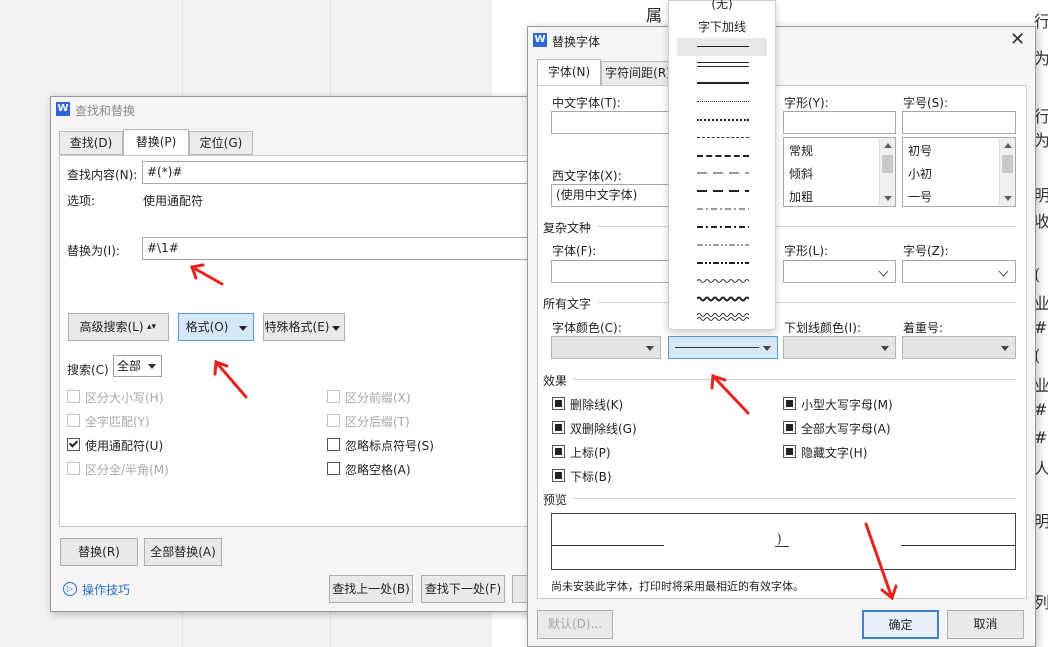 This screenshot has width=1048, height=647. I want to click on wps-logo-icon: W, so click(540, 40).